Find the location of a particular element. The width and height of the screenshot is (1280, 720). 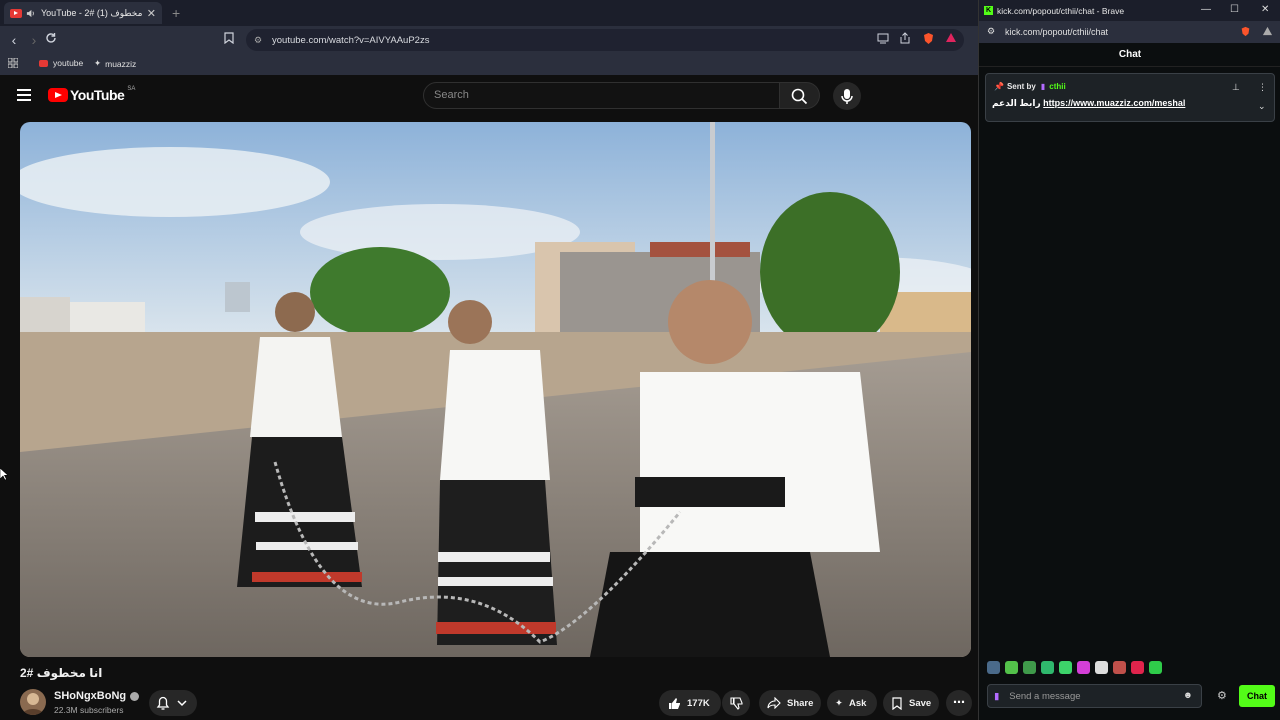

expand-chevron-icon: ⌄ is located at coordinates (1262, 106).